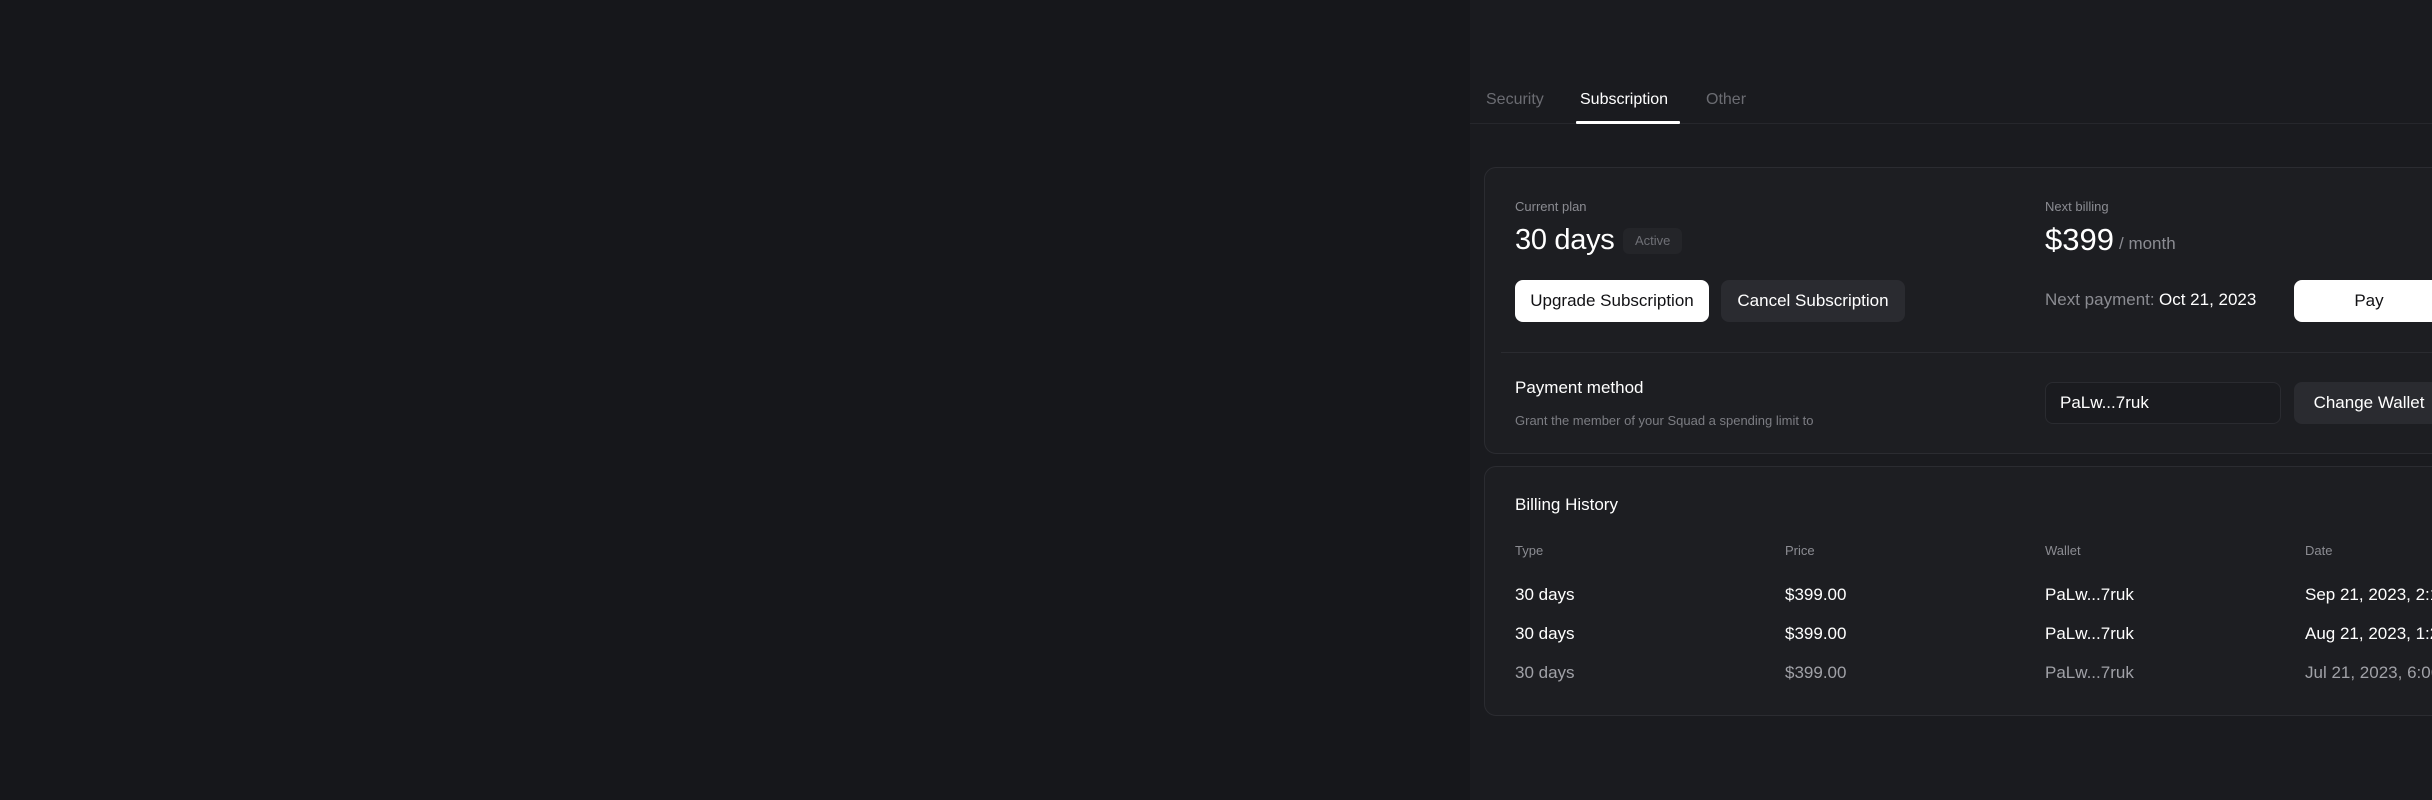 This screenshot has height=800, width=2432. What do you see at coordinates (1813, 301) in the screenshot?
I see `cancel-subscription-button: Cancel Subscription` at bounding box center [1813, 301].